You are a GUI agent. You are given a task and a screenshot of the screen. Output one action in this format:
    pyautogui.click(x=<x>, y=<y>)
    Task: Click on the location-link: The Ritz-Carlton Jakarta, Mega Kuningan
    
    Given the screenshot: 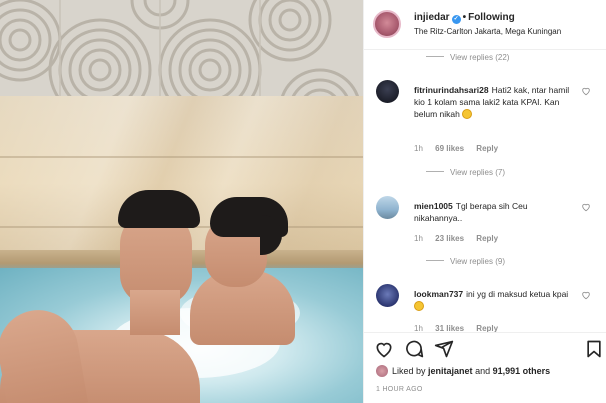 What is the action you would take?
    pyautogui.click(x=487, y=31)
    